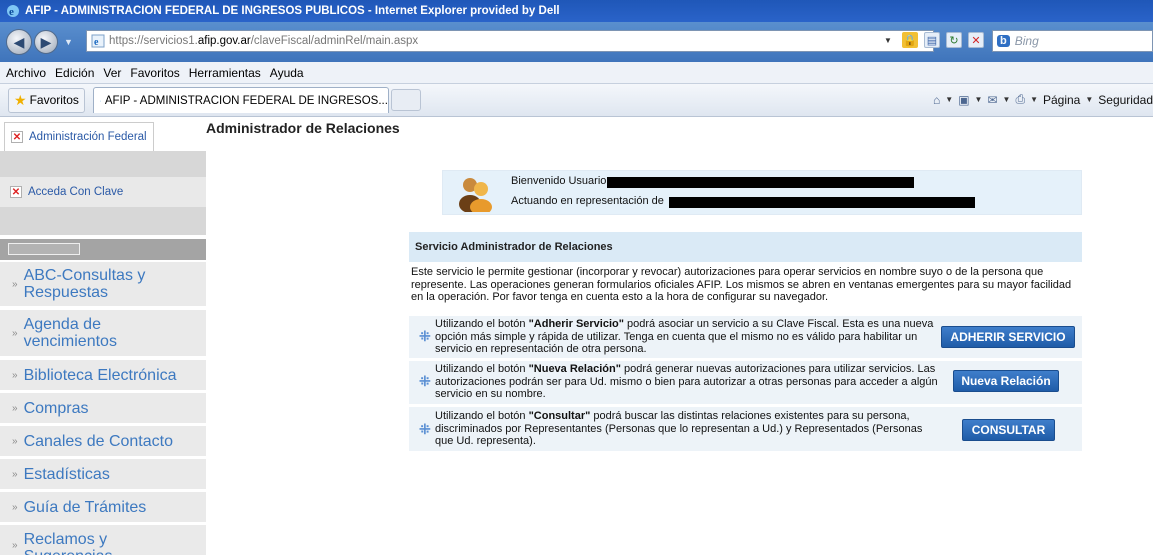 Image resolution: width=1153 pixels, height=555 pixels. What do you see at coordinates (559, 416) in the screenshot?
I see `option-text-bold: "Consultar"` at bounding box center [559, 416].